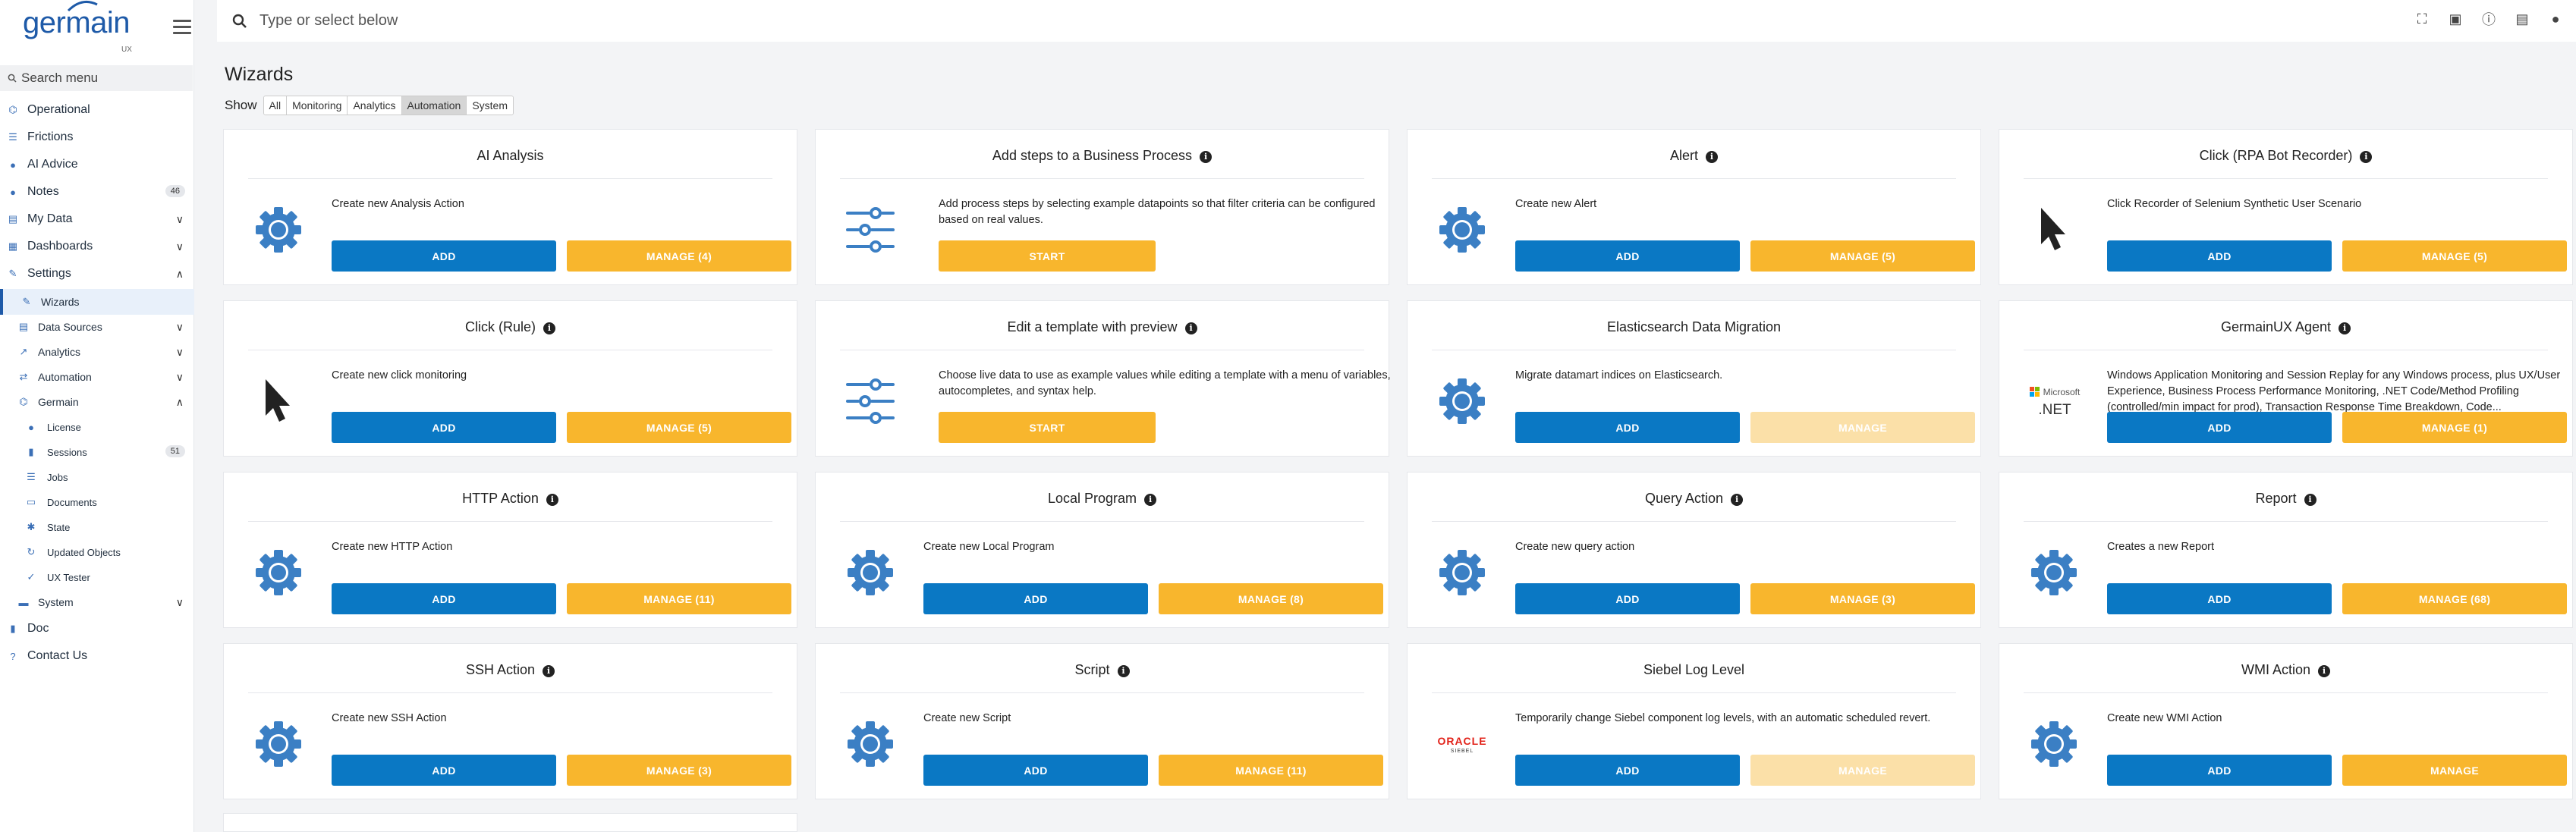 The height and width of the screenshot is (832, 2576). Describe the element at coordinates (97, 246) in the screenshot. I see `sidebar-item-dashboards: ▦ Dashboards ∨` at that location.